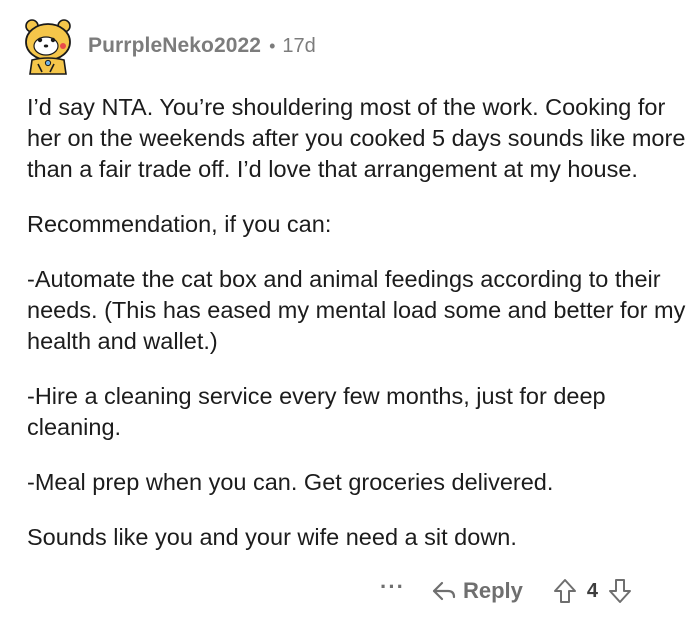  I want to click on reply-button: Reply, so click(477, 591).